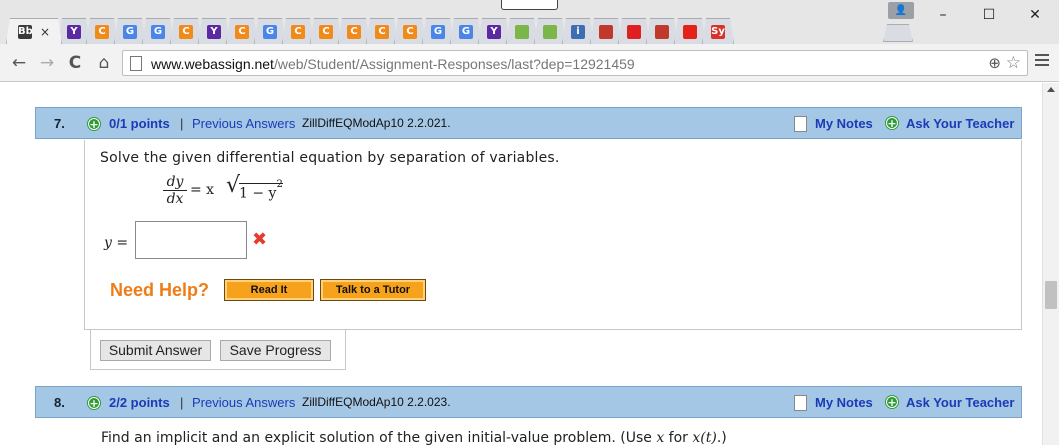 The height and width of the screenshot is (445, 1059). Describe the element at coordinates (59, 402) in the screenshot. I see `question-number: 8.` at that location.